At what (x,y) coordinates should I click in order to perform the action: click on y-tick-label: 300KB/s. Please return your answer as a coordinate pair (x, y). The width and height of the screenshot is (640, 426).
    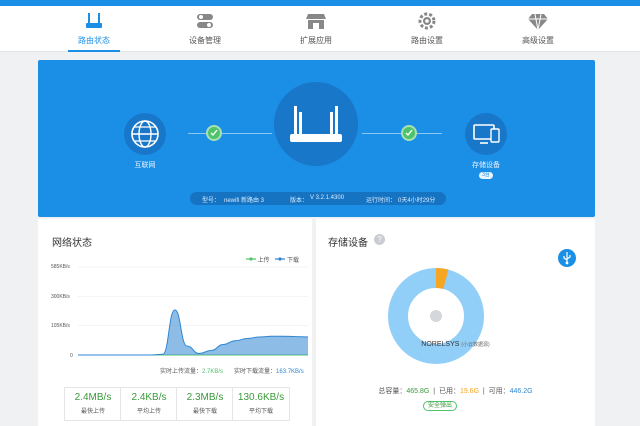
    Looking at the image, I should click on (60, 297).